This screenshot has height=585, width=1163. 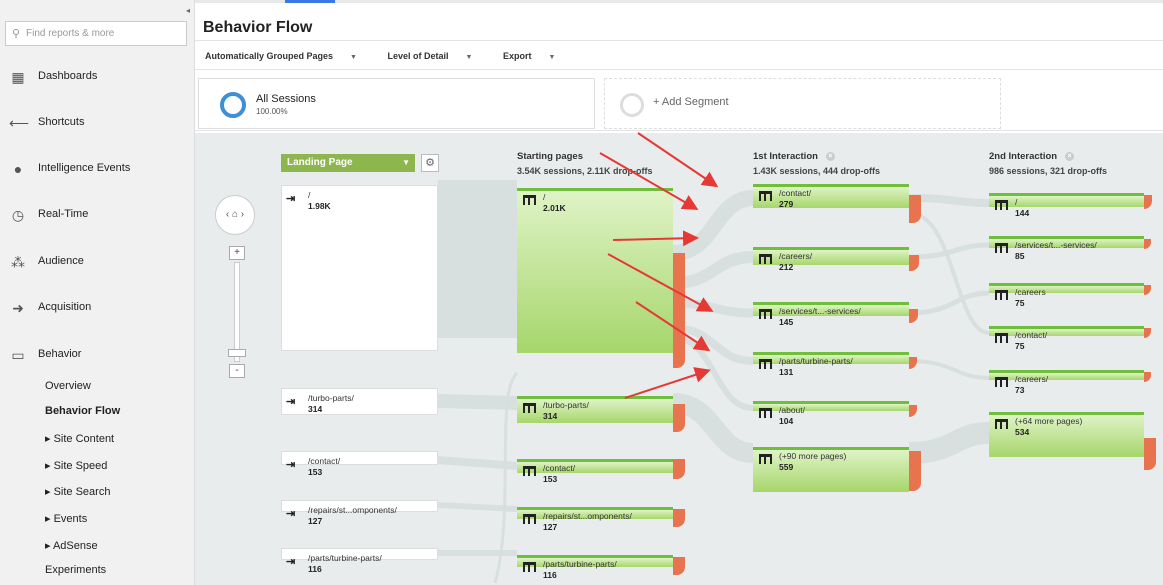 I want to click on second-interaction-node: /services/t...-services/ 85, so click(x=1066, y=248).